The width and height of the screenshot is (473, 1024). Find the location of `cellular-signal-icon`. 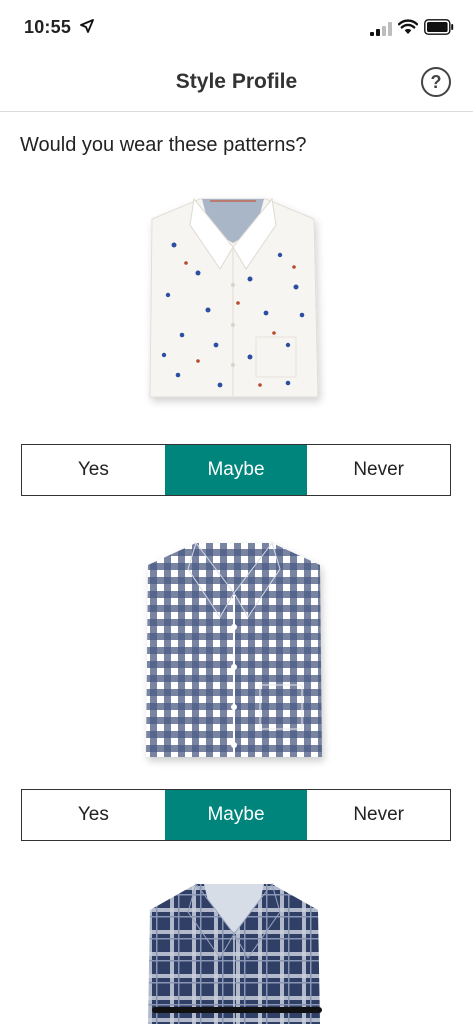

cellular-signal-icon is located at coordinates (381, 29).